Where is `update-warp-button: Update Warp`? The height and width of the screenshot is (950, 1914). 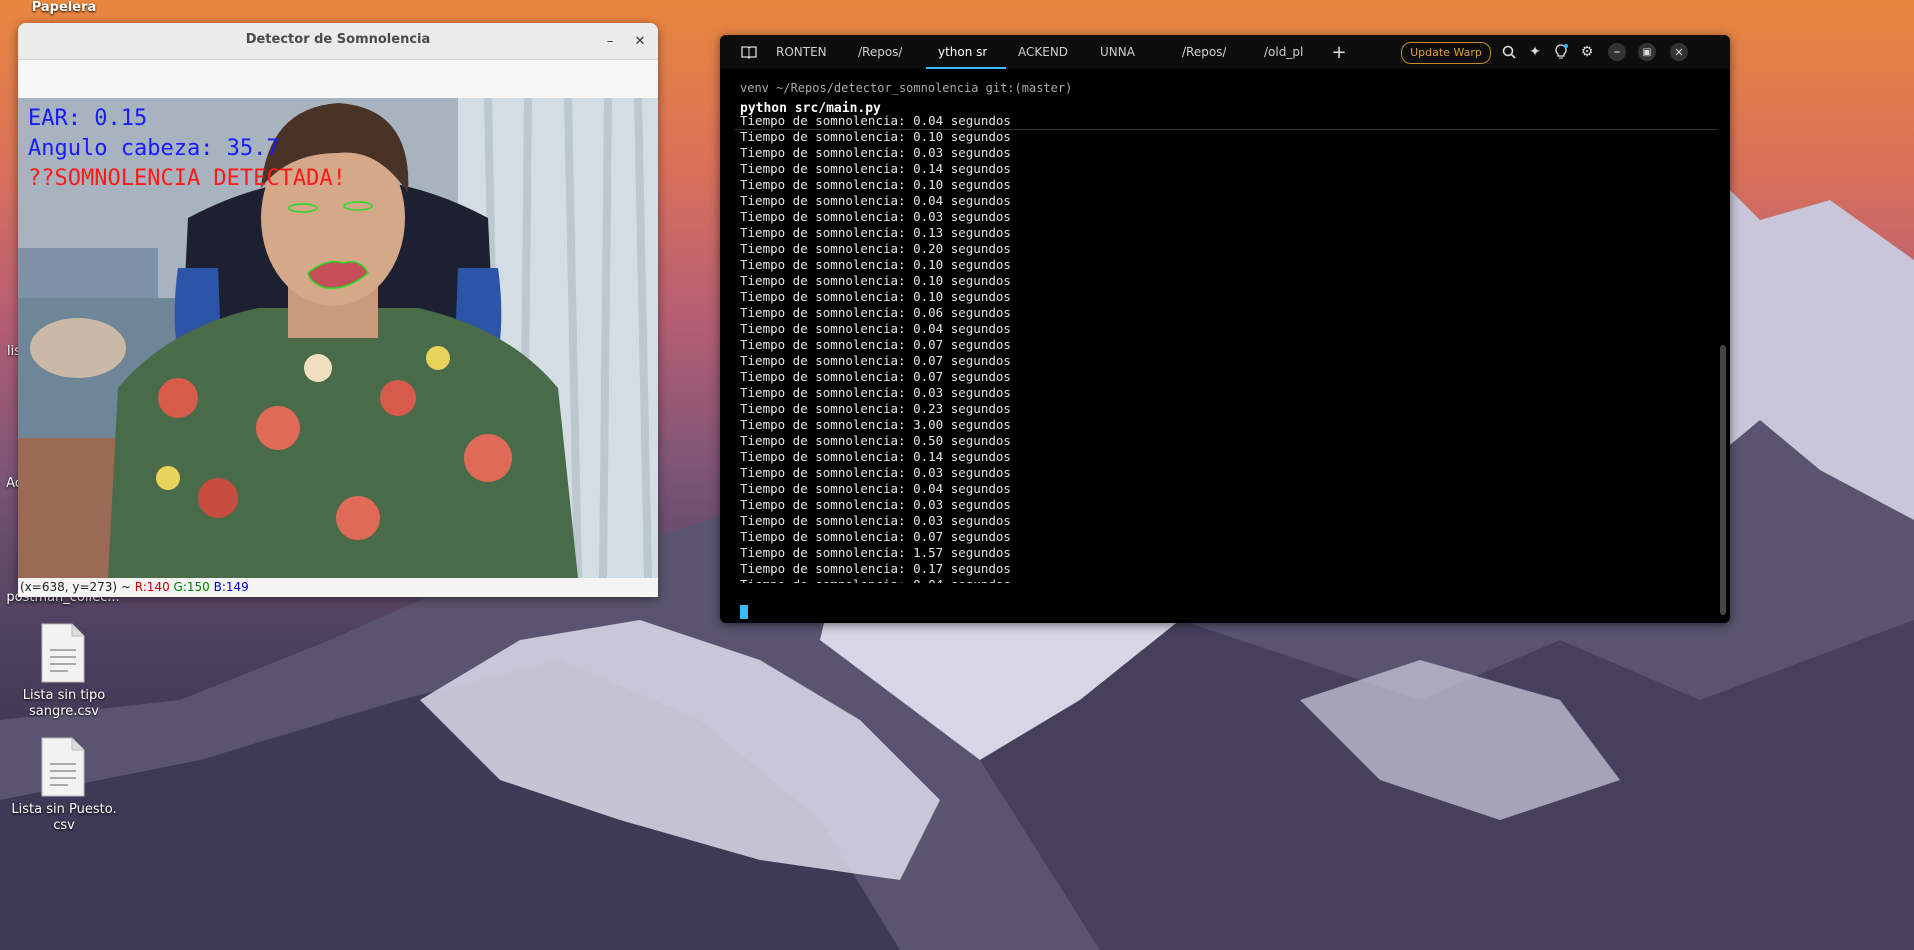
update-warp-button: Update Warp is located at coordinates (1446, 53).